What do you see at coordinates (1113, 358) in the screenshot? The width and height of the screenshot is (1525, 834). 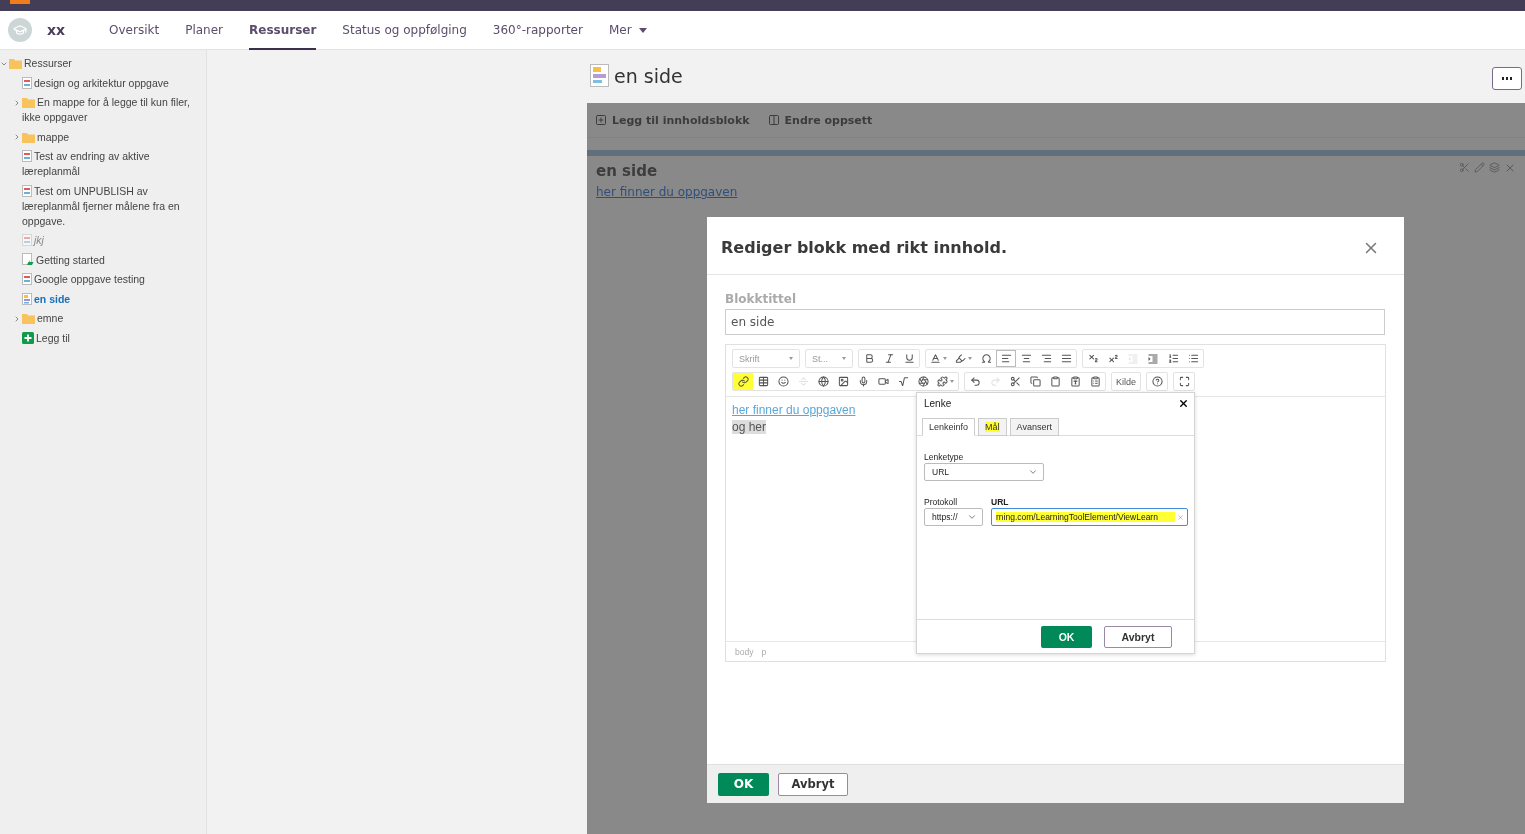 I see `superscript-icon` at bounding box center [1113, 358].